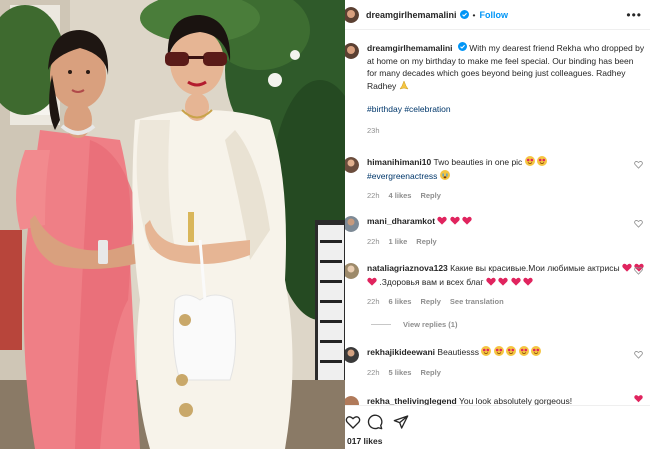  What do you see at coordinates (495, 231) in the screenshot?
I see `comment-item: mani_dharamkot 22h 1 like Reply` at bounding box center [495, 231].